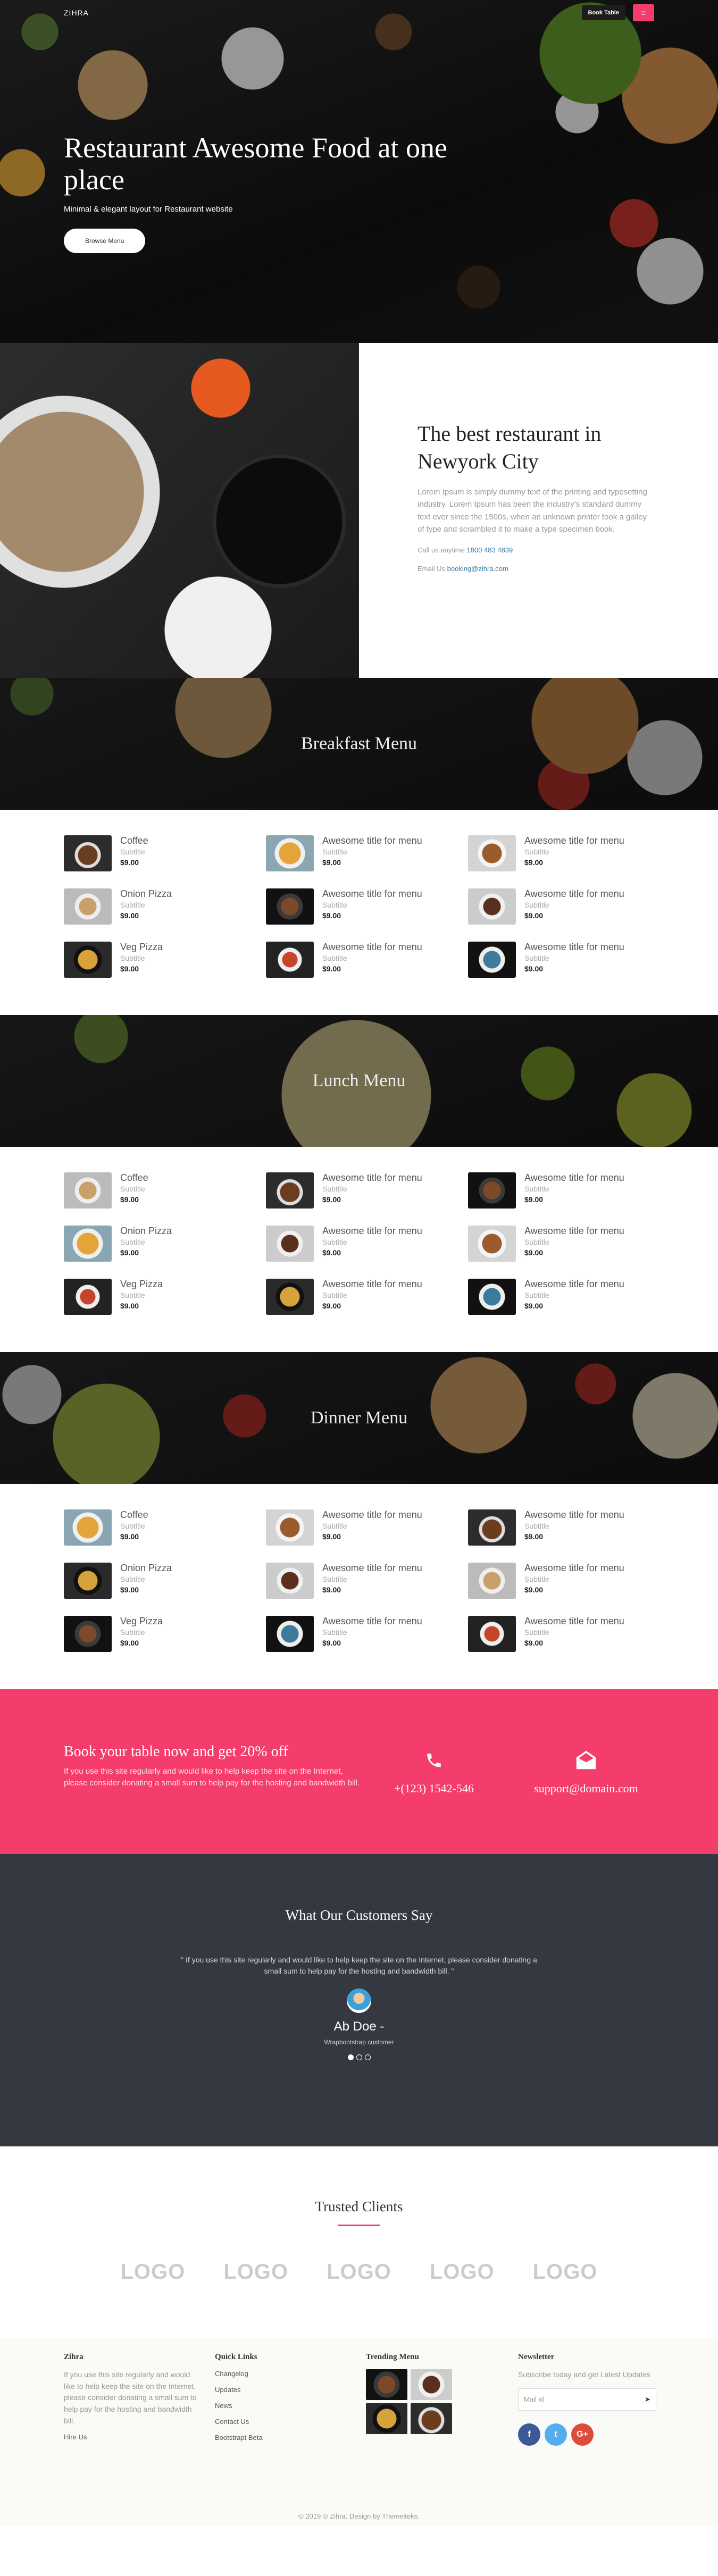 This screenshot has width=718, height=2576. What do you see at coordinates (586, 1771) in the screenshot?
I see `booking-email: support@domain.com` at bounding box center [586, 1771].